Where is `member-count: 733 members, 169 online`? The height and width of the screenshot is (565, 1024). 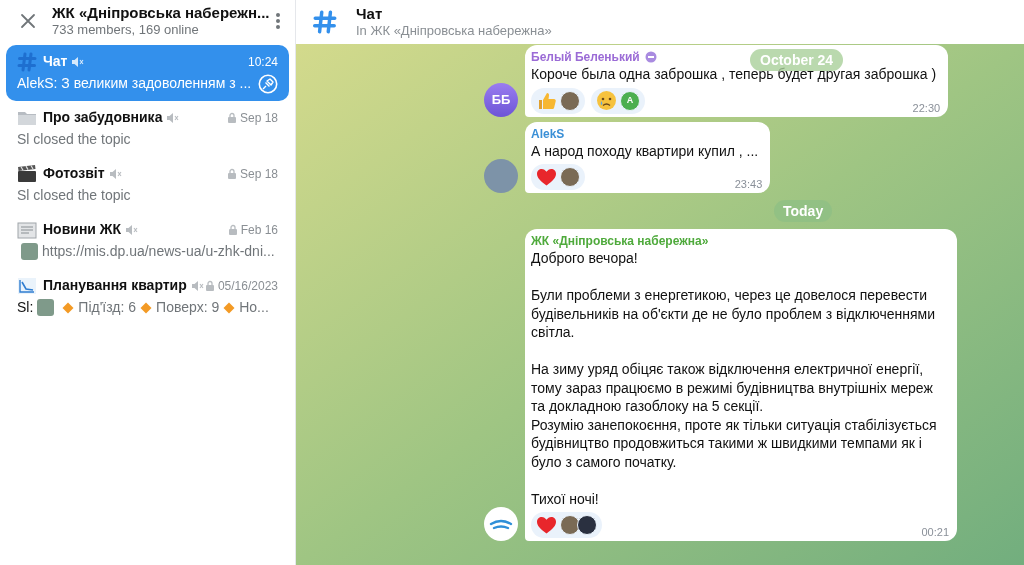 member-count: 733 members, 169 online is located at coordinates (126, 30).